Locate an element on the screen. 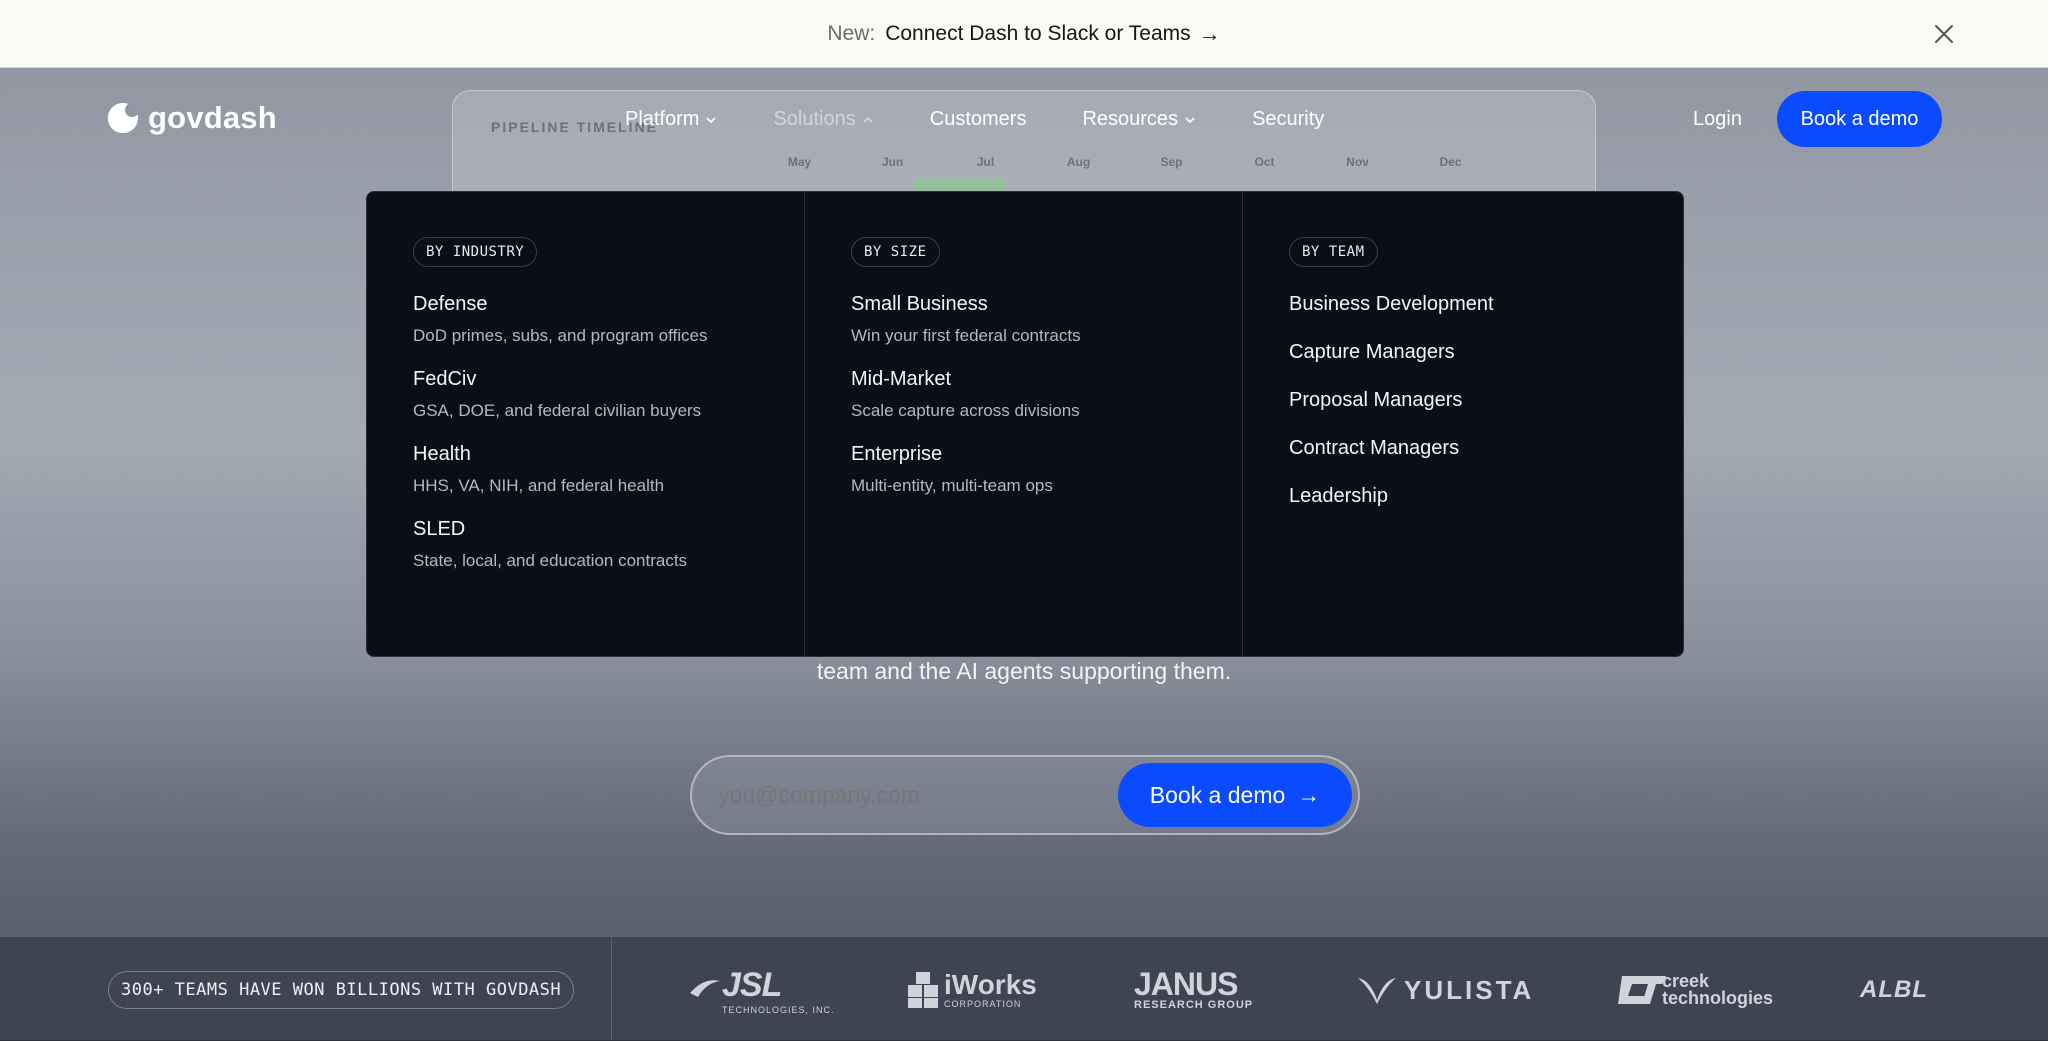 The image size is (2048, 1041). section-label: BY TEAM is located at coordinates (1333, 252).